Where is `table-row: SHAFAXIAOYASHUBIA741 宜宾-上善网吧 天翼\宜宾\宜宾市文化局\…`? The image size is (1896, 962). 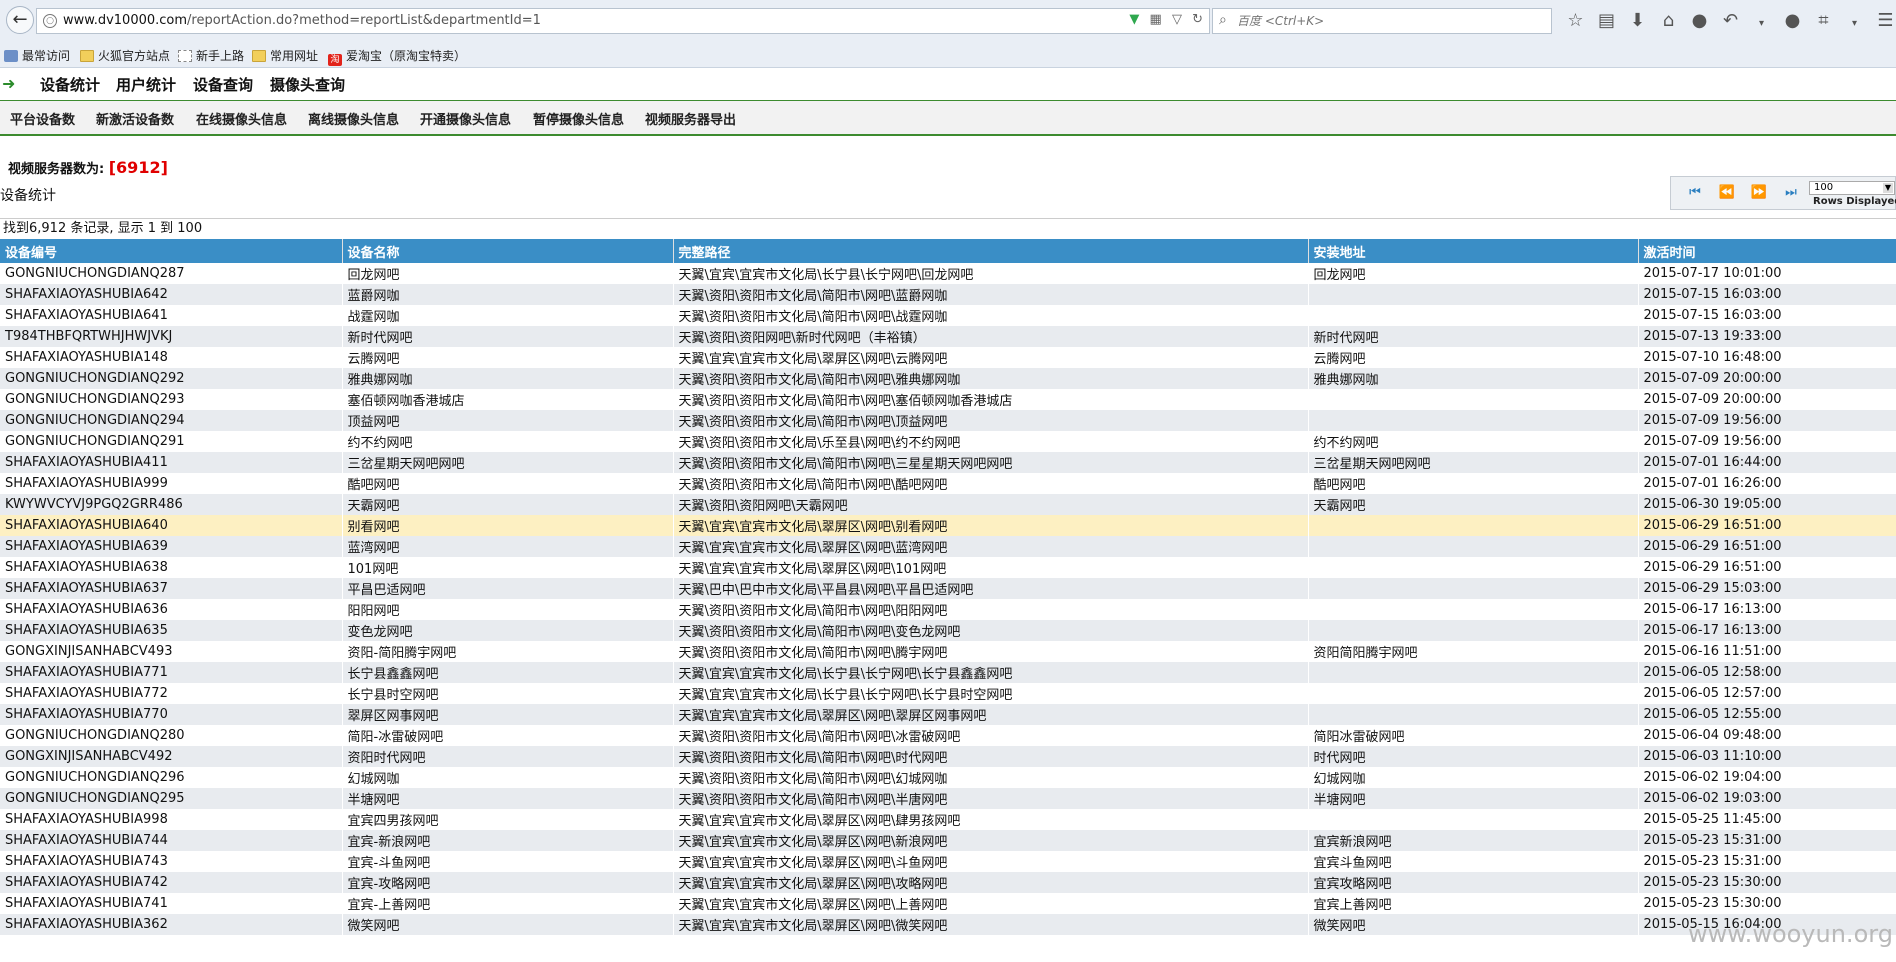
table-row: SHAFAXIAOYASHUBIA741 宜宾-上善网吧 天翼\宜宾\宜宾市文化局\… is located at coordinates (948, 903).